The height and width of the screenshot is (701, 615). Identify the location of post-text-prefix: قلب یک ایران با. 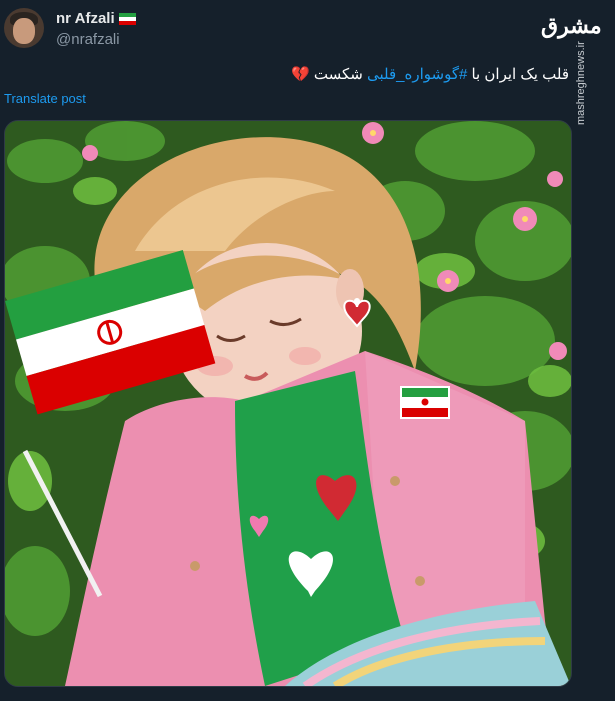
(518, 74).